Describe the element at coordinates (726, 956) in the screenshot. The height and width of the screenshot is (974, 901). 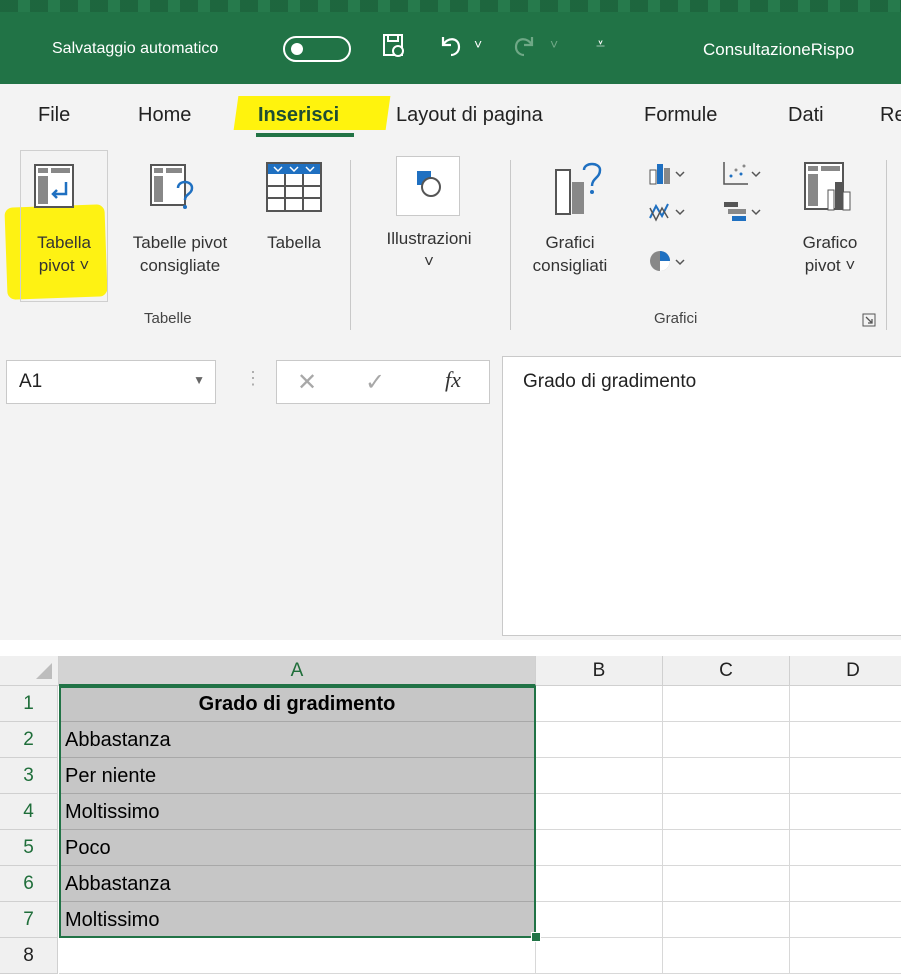
I see `cell-c8` at that location.